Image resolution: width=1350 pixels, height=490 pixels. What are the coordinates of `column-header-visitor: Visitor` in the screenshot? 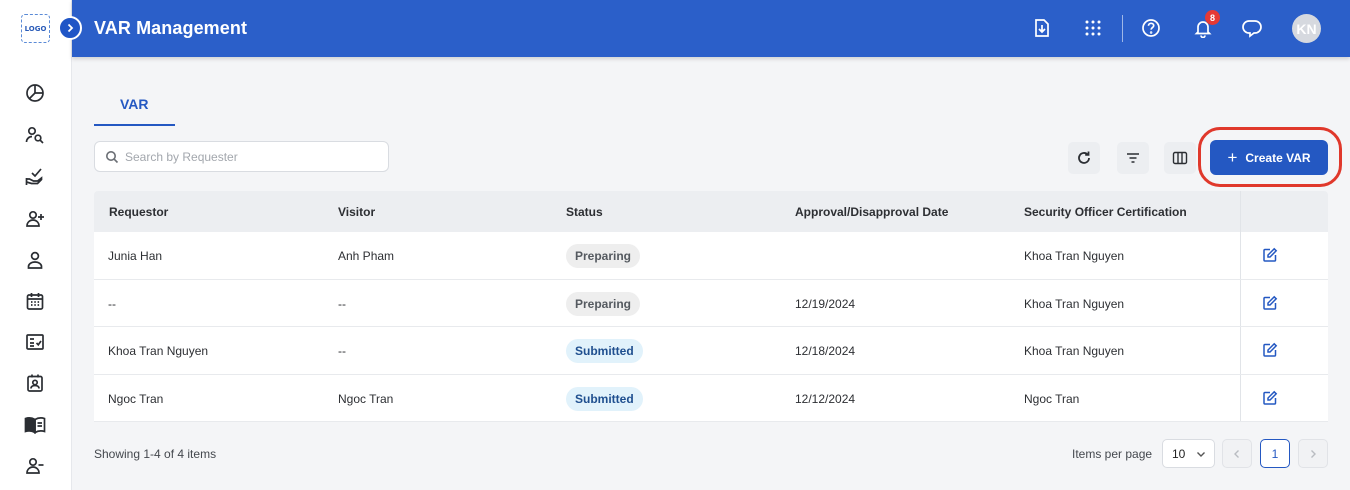 It's located at (356, 212).